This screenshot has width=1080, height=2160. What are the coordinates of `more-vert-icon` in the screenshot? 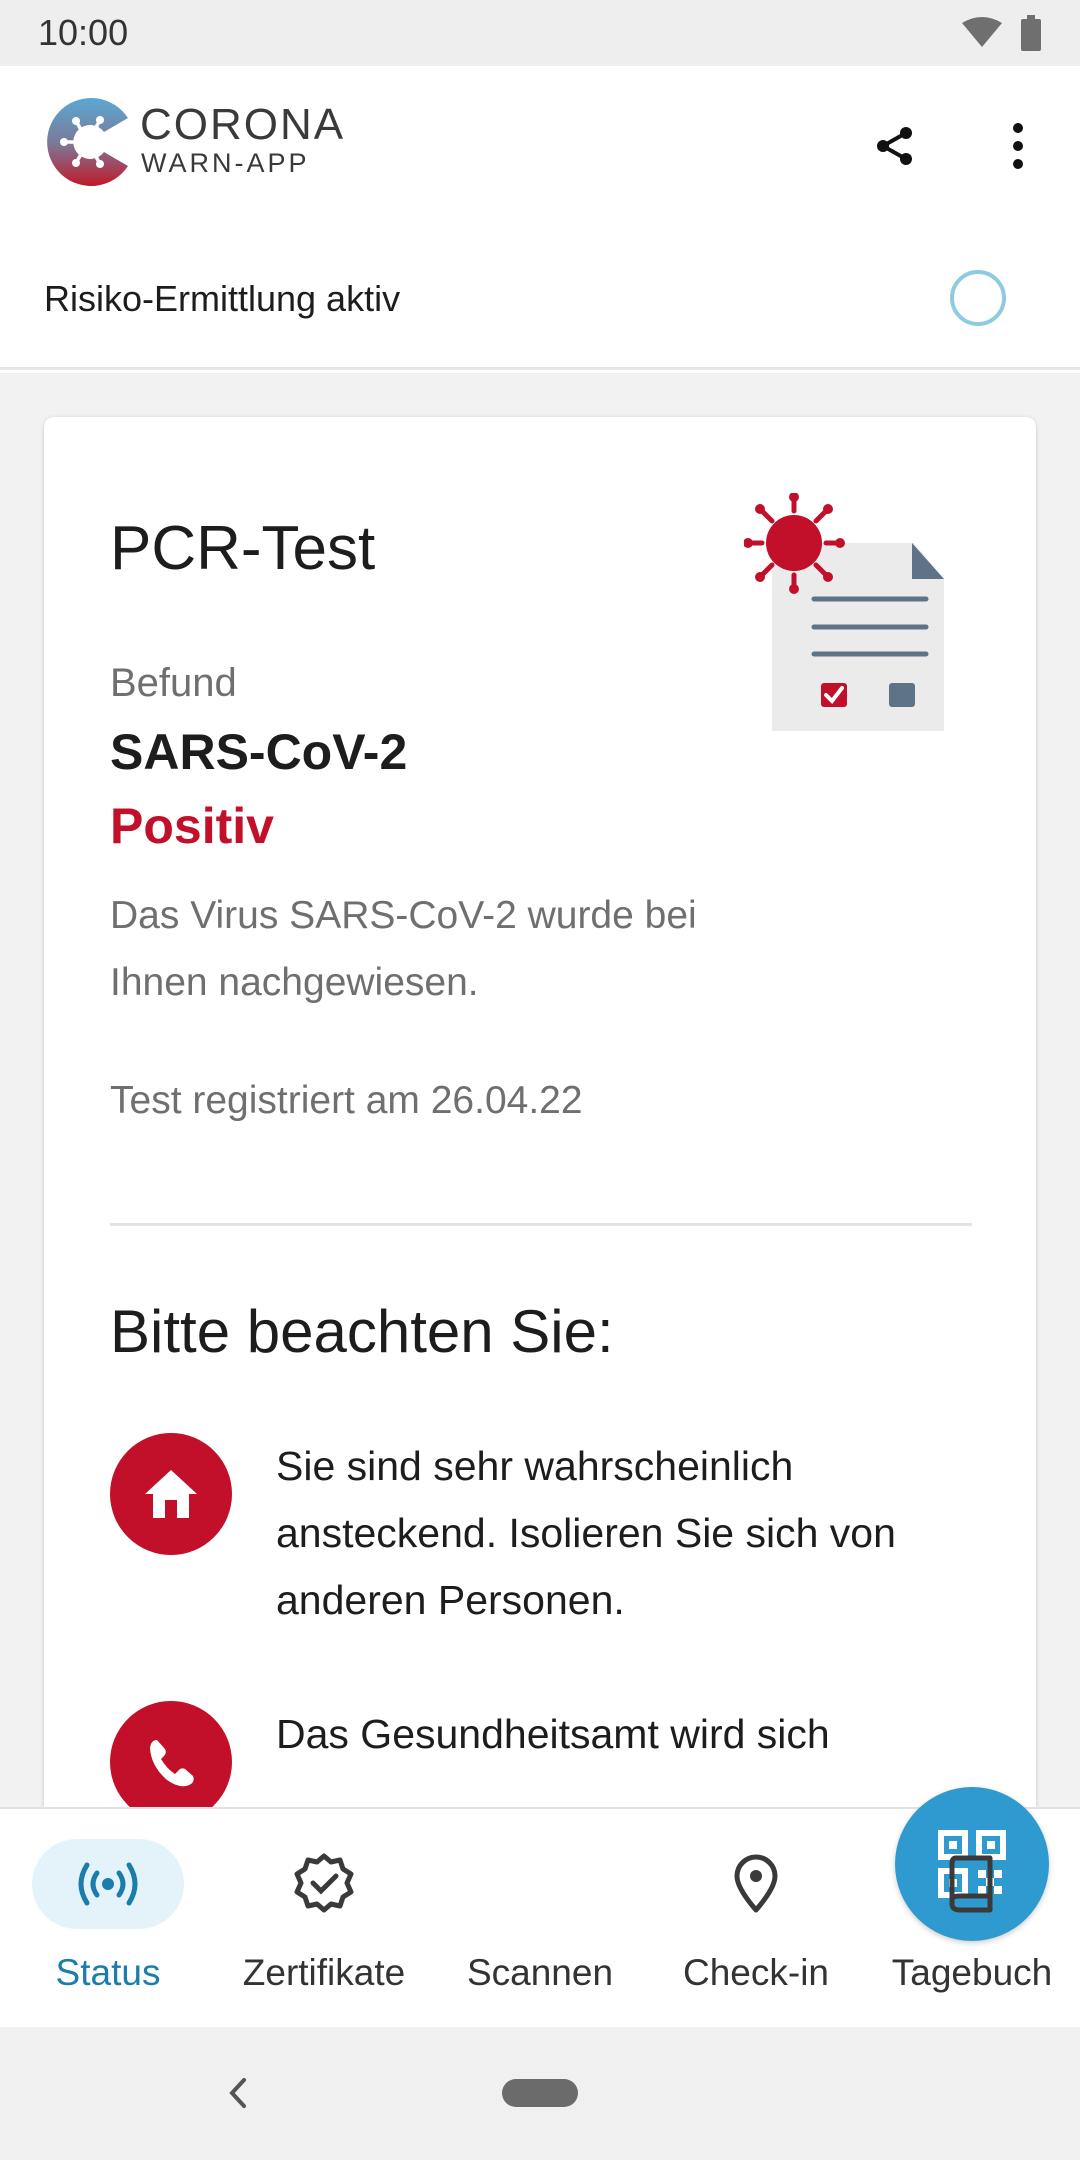 It's located at (1018, 146).